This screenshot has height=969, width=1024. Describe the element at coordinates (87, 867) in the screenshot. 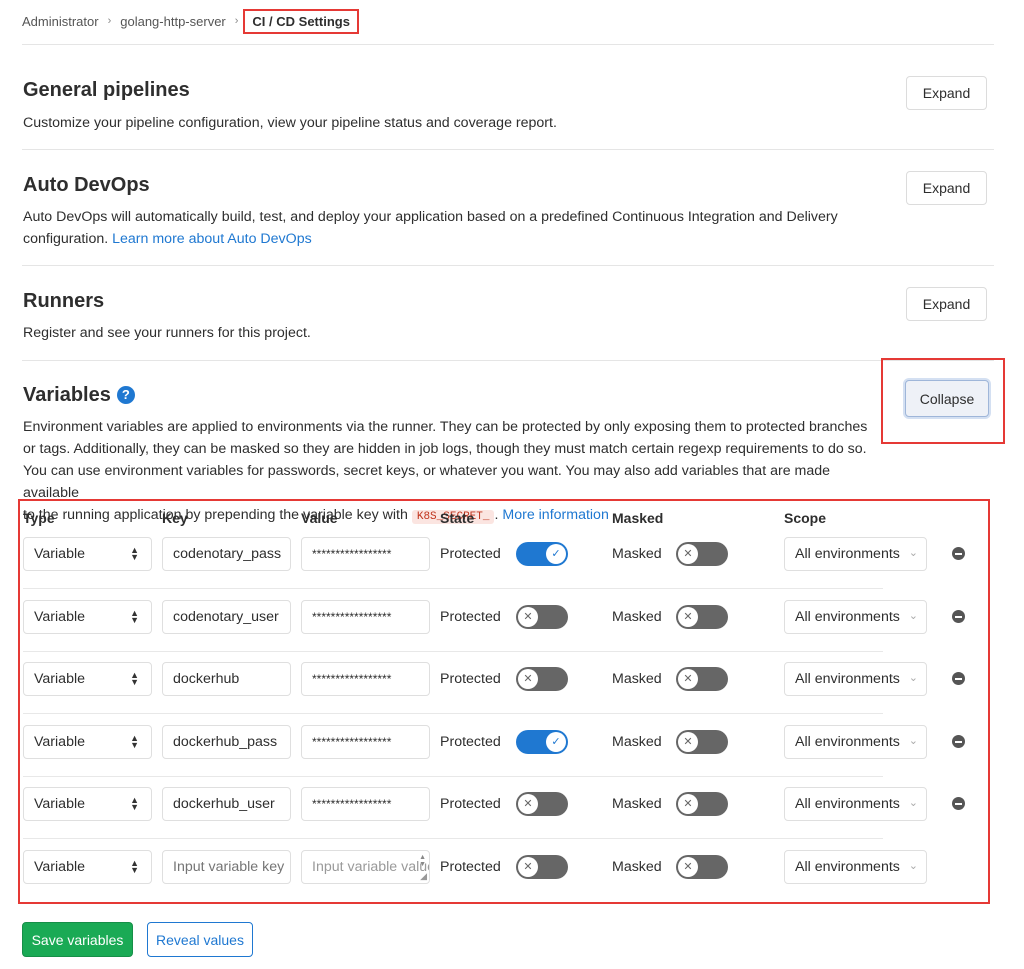

I see `new-variable-type-select: Variable ▲ ▼` at that location.